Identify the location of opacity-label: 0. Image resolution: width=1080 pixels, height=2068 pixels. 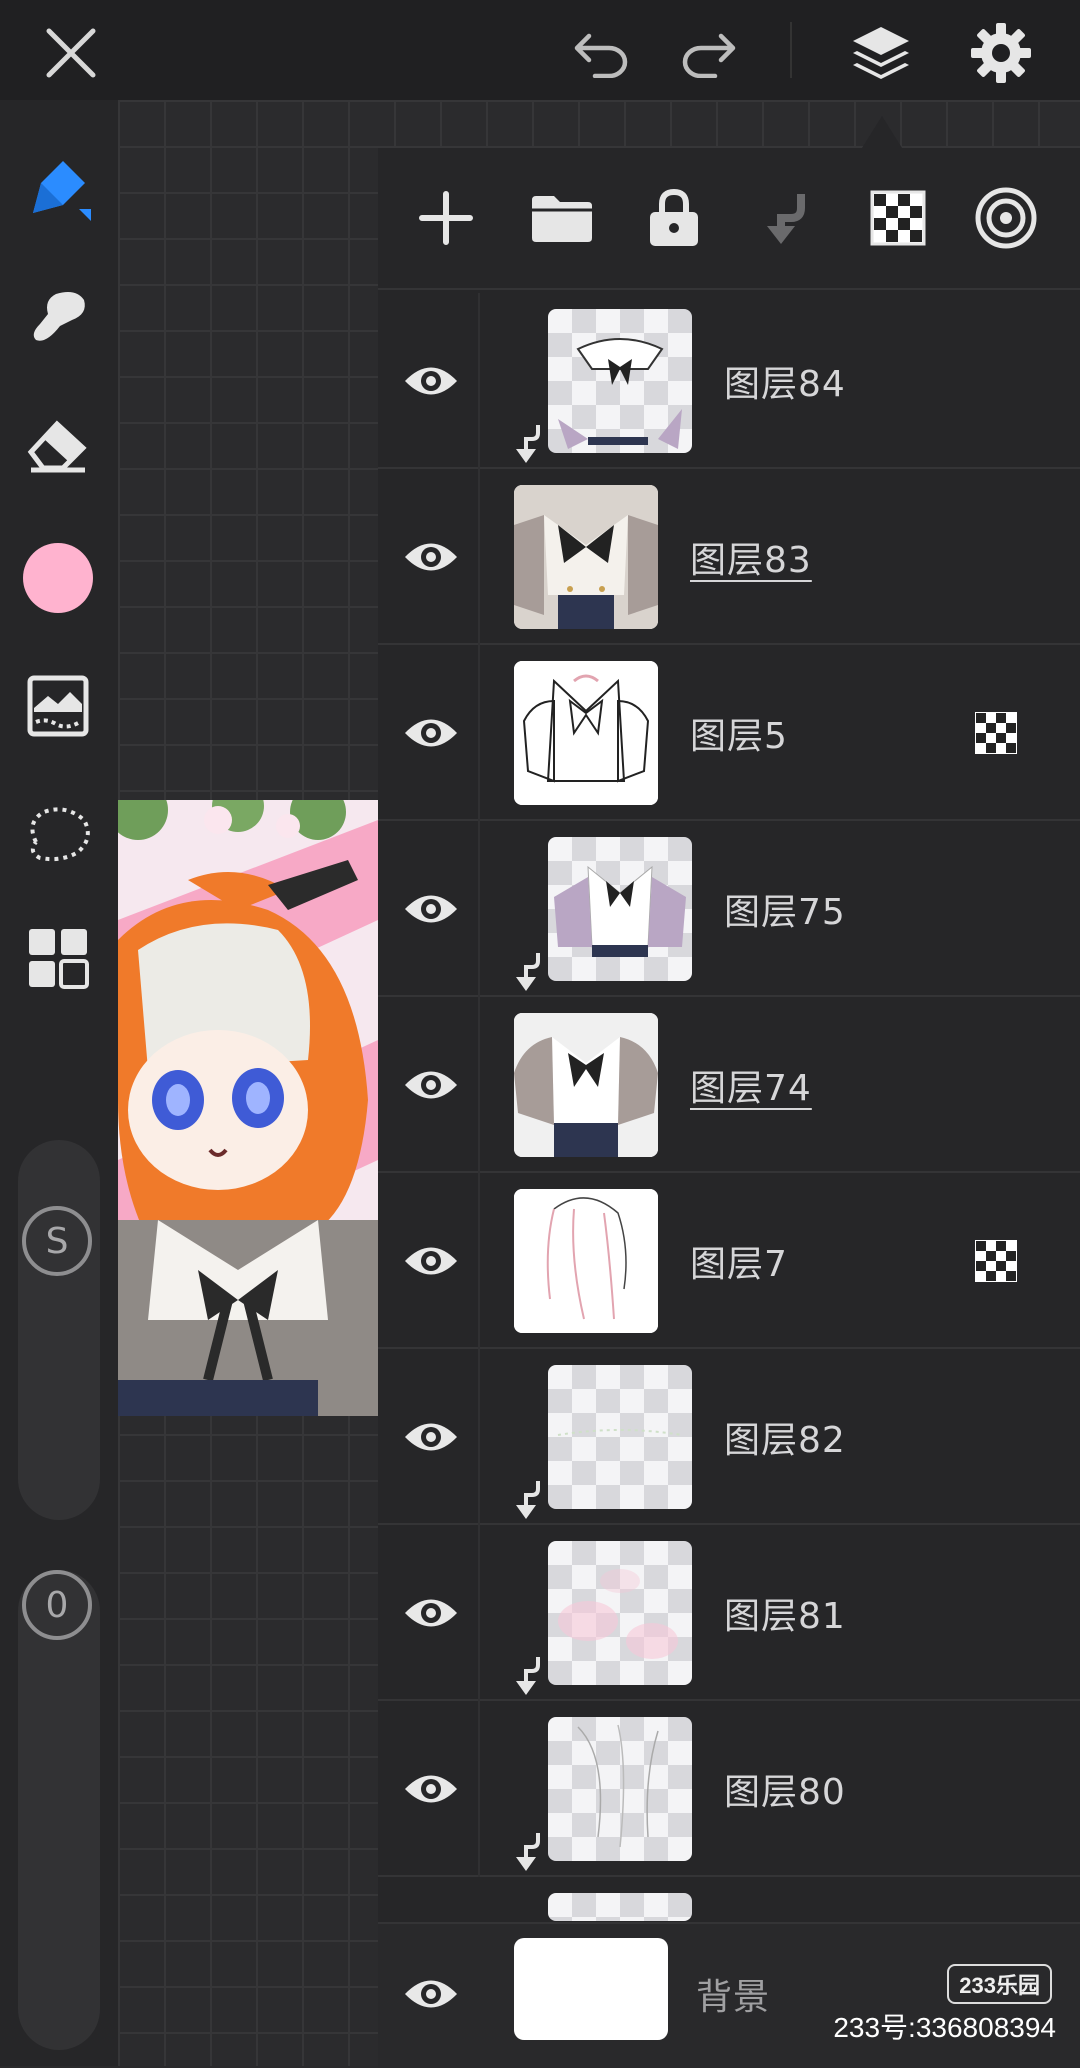
(57, 1605).